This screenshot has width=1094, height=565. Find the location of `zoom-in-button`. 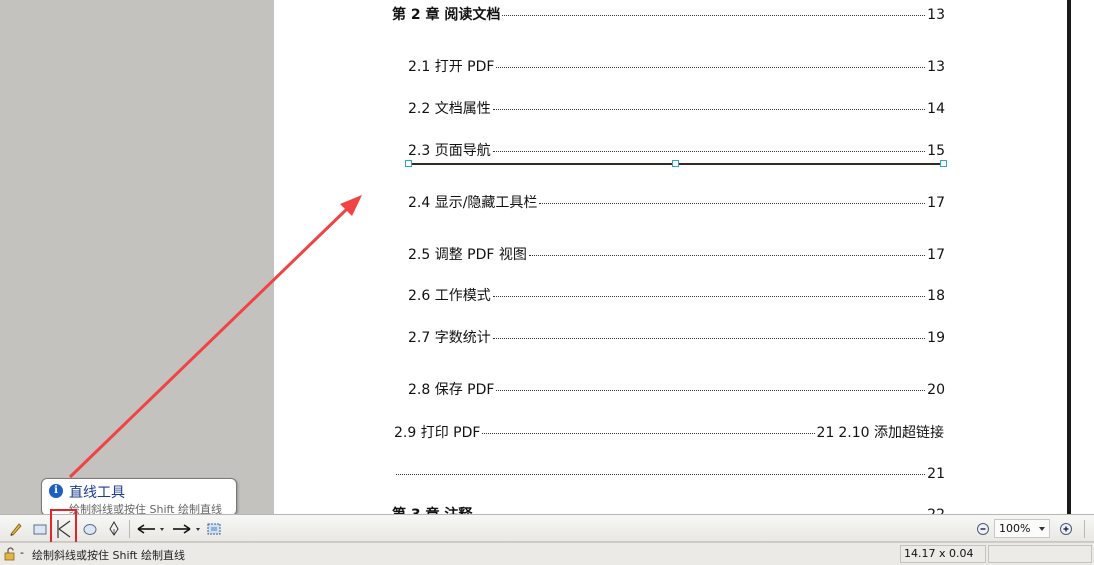

zoom-in-button is located at coordinates (1066, 529).